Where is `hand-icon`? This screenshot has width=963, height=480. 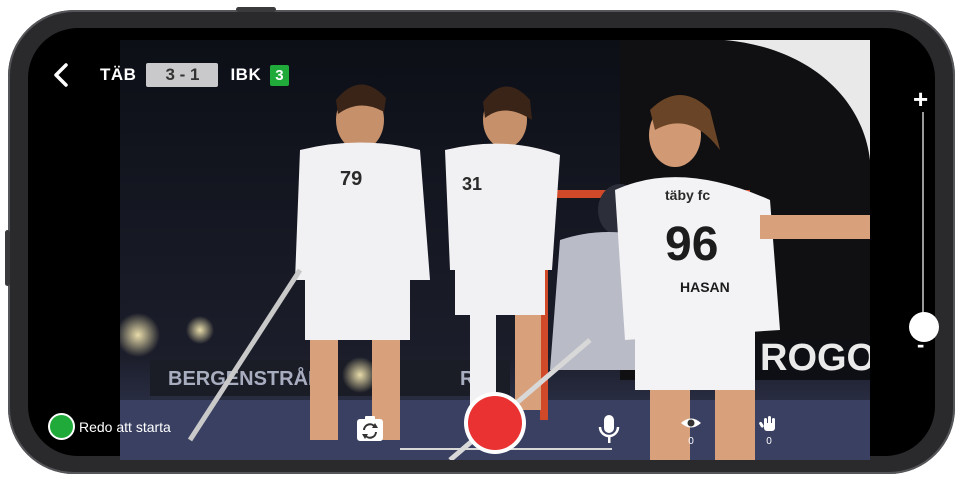 hand-icon is located at coordinates (767, 423).